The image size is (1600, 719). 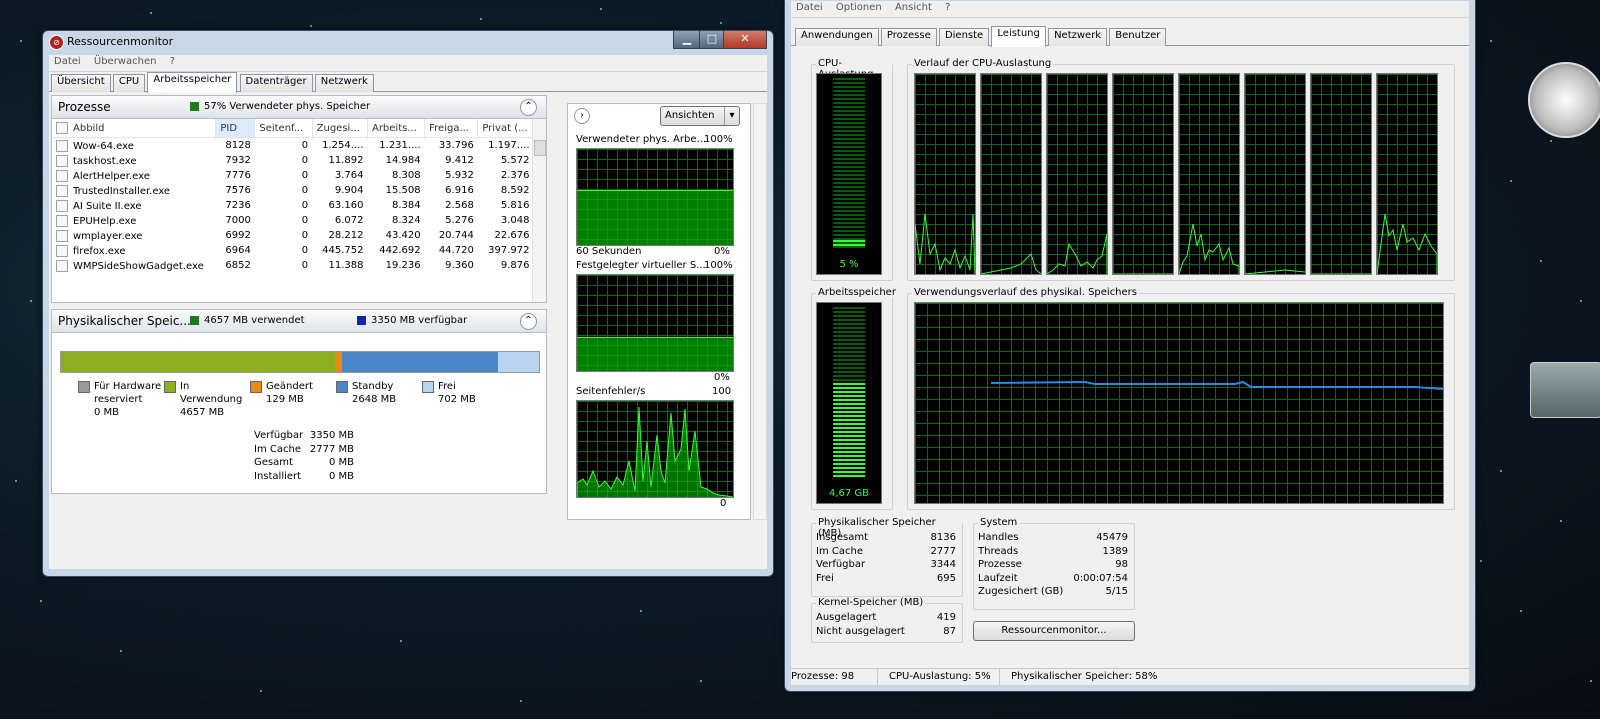 I want to click on maximize-button: □, so click(x=712, y=40).